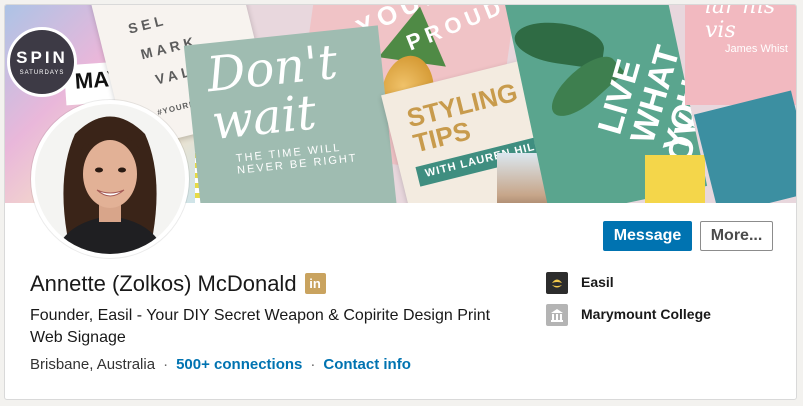  I want to click on banner-word-sel: SEL, so click(147, 24).